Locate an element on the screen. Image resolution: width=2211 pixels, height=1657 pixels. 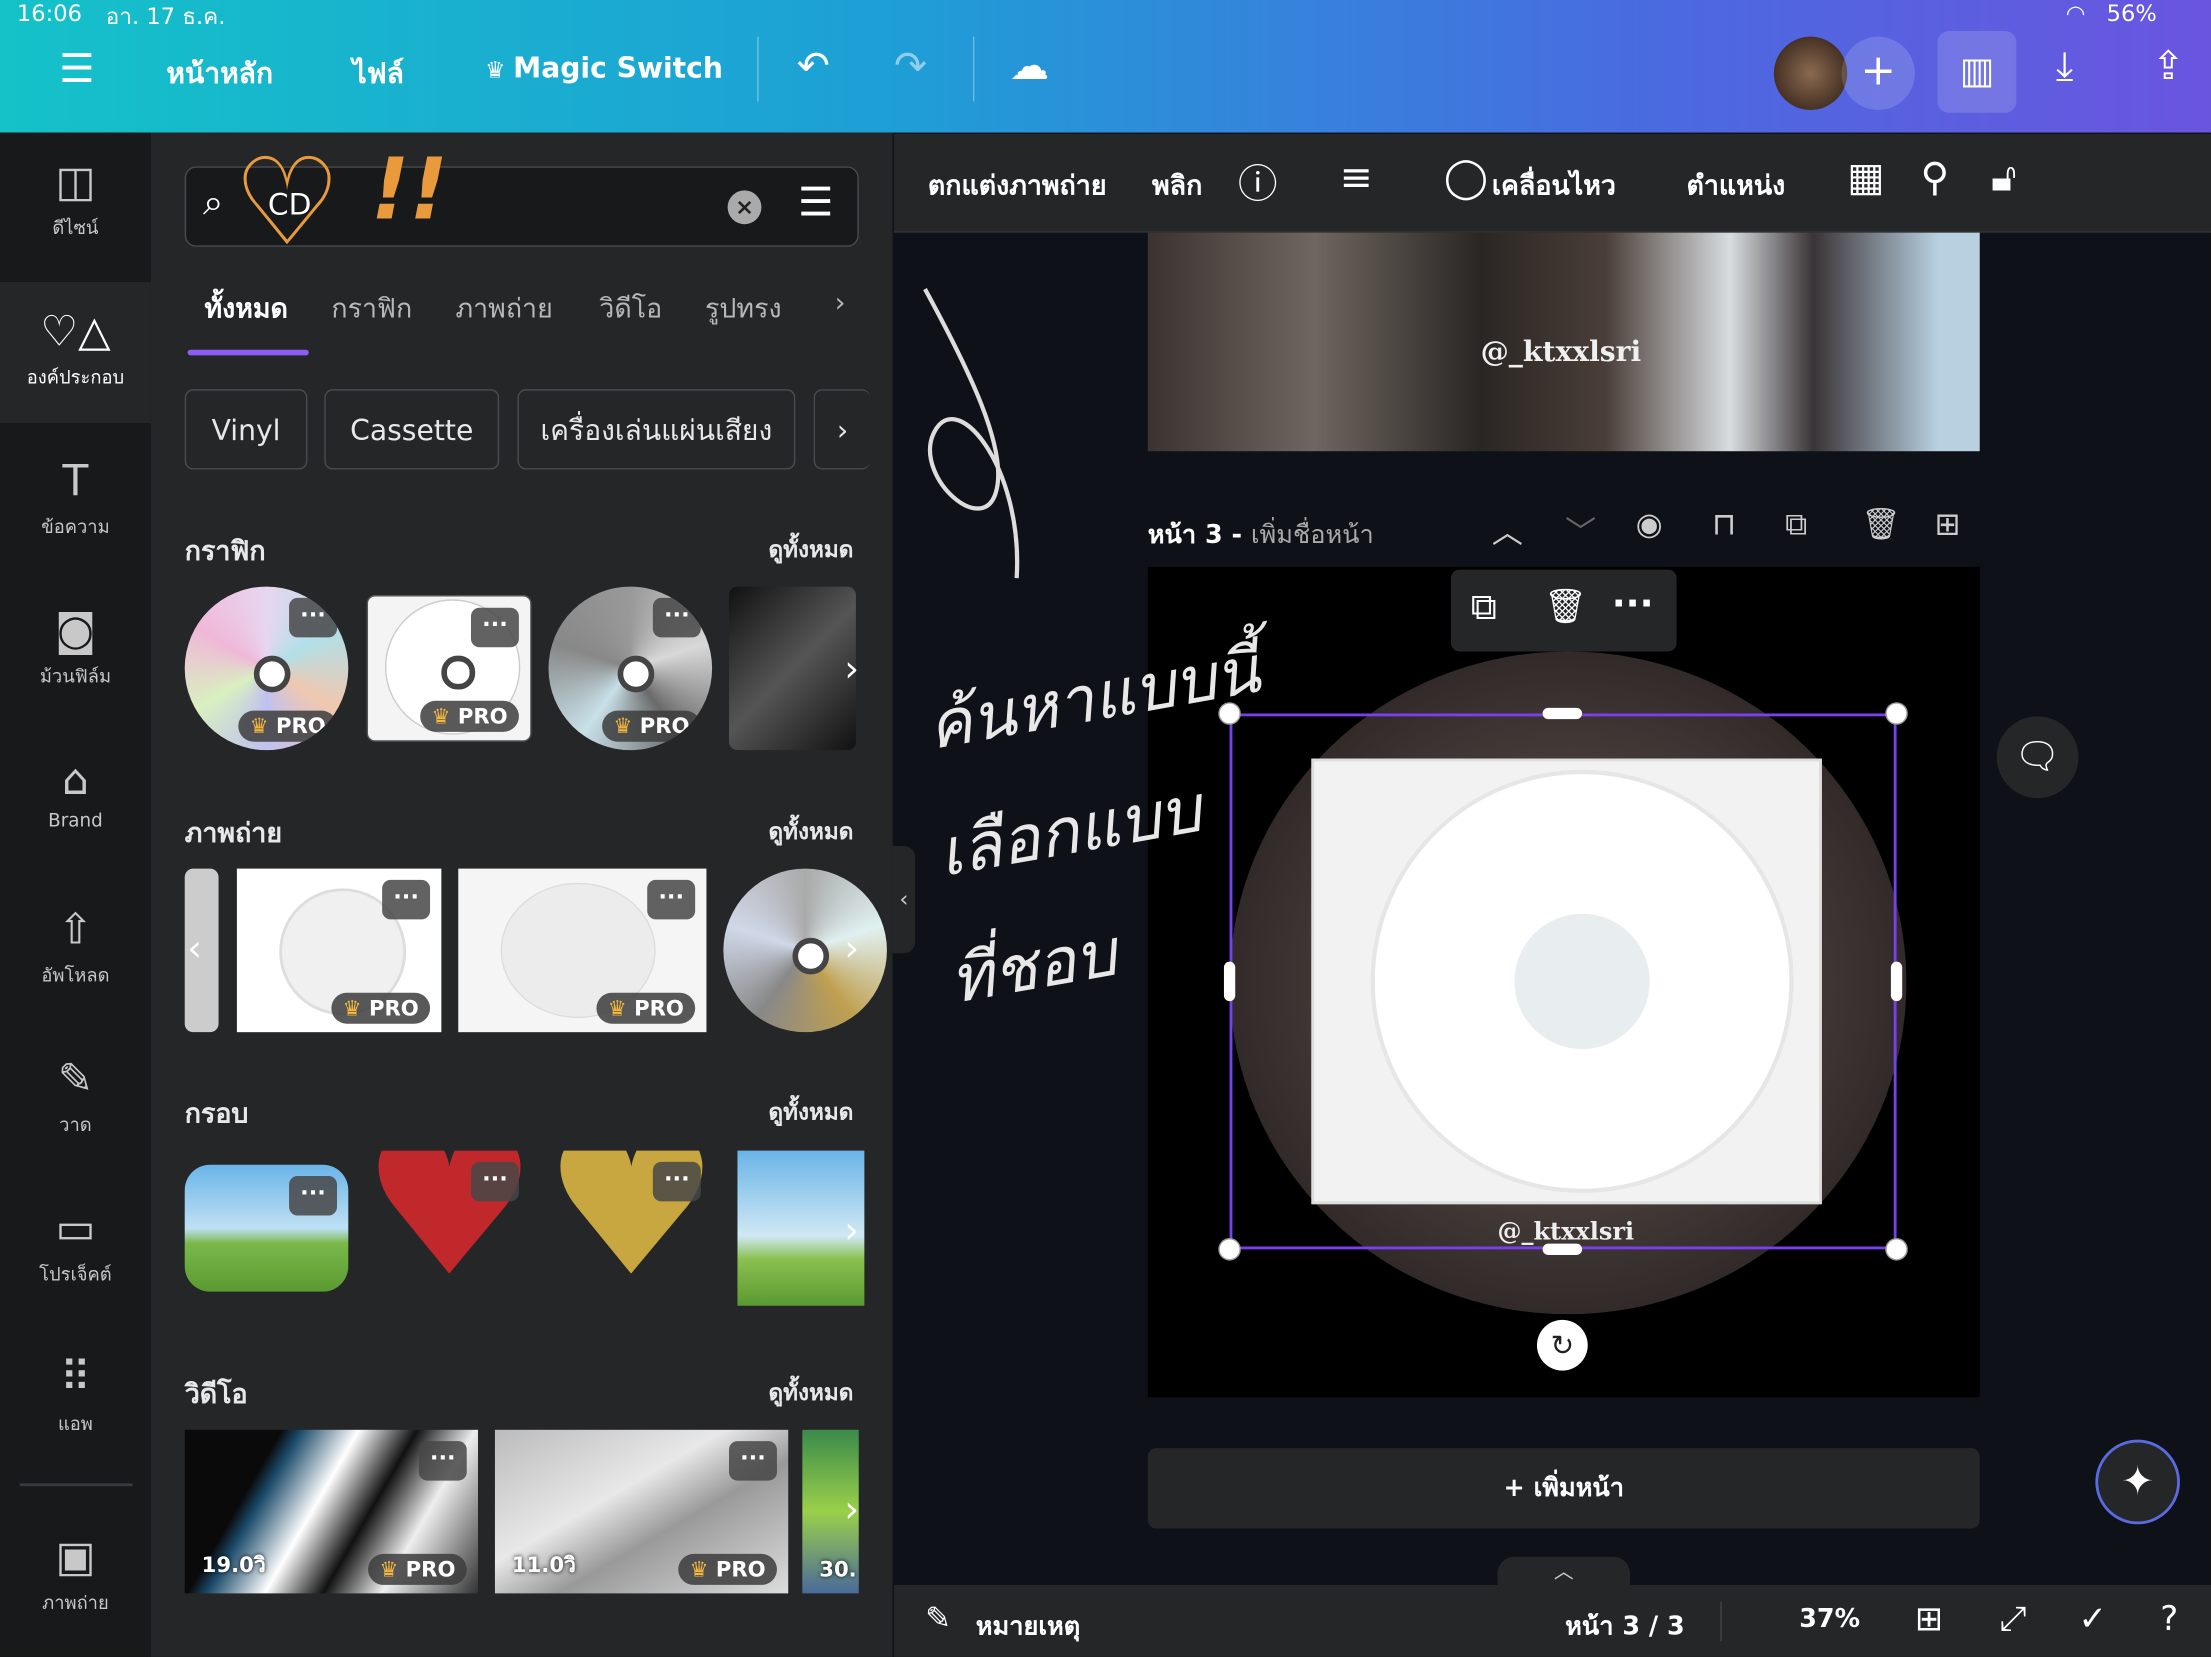
page-name-input: เพิ่มชื่อหน้า is located at coordinates (1312, 535).